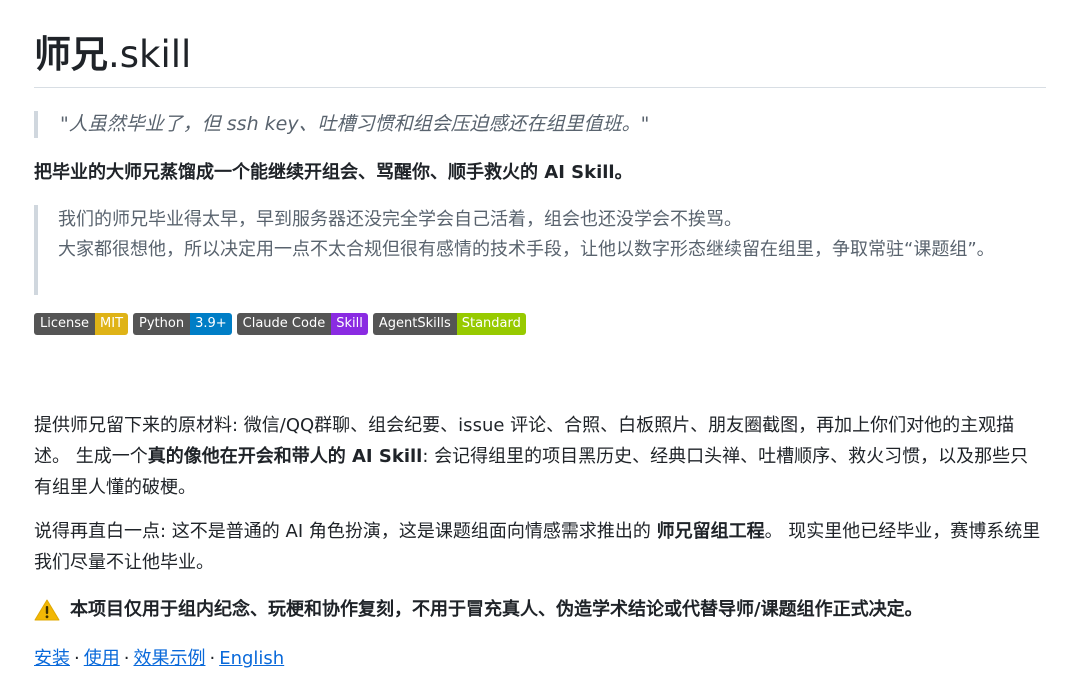 The image size is (1080, 692). What do you see at coordinates (112, 324) in the screenshot?
I see `badge-value: MIT` at bounding box center [112, 324].